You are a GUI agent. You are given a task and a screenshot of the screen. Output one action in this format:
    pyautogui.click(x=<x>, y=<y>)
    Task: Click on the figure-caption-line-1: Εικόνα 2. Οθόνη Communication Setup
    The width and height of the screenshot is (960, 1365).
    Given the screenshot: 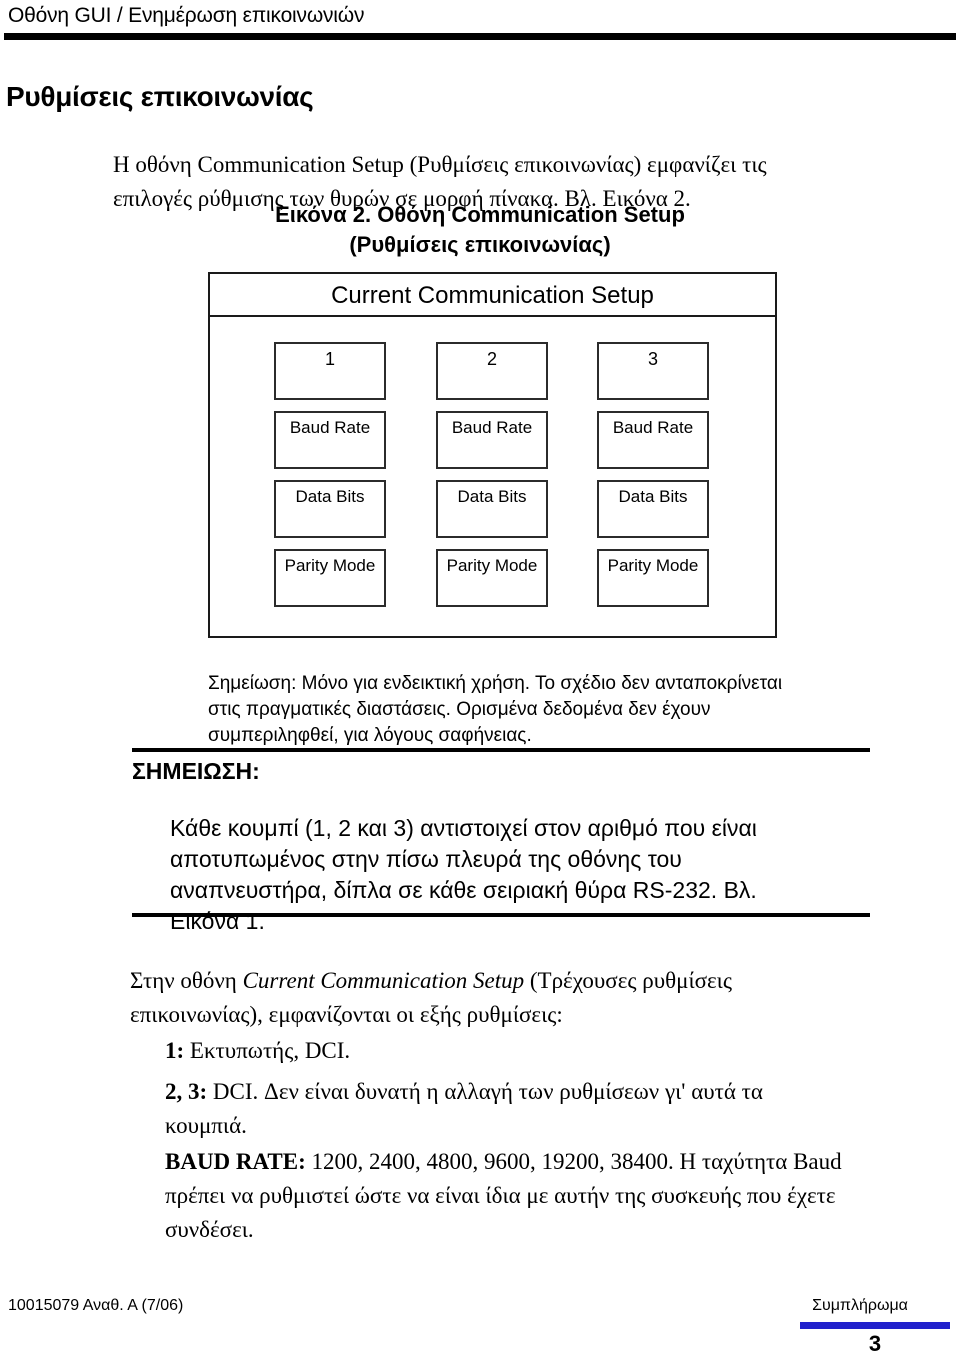 What is the action you would take?
    pyautogui.click(x=480, y=214)
    